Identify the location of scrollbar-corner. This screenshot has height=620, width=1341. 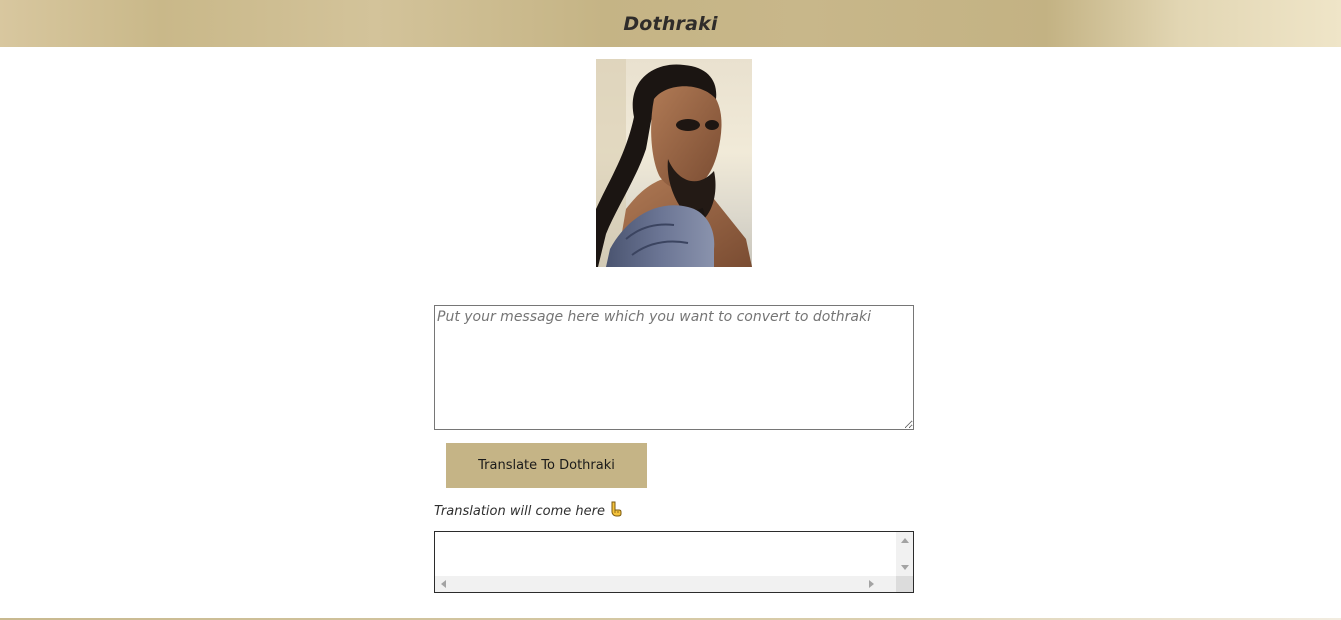
(904, 584).